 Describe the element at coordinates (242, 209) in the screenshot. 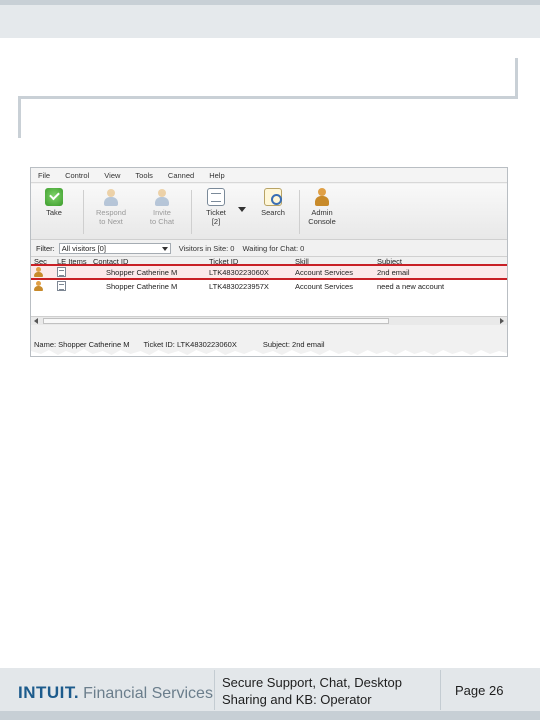

I see `ticket-dropdown-arrow-icon` at that location.